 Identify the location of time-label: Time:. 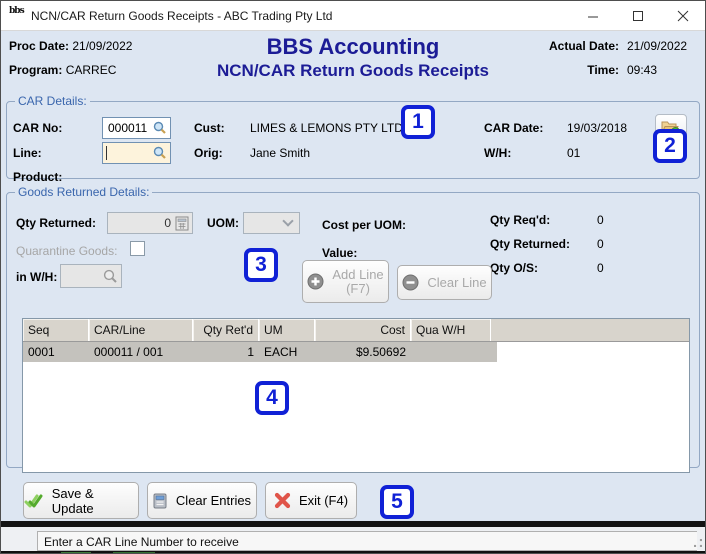
(603, 70).